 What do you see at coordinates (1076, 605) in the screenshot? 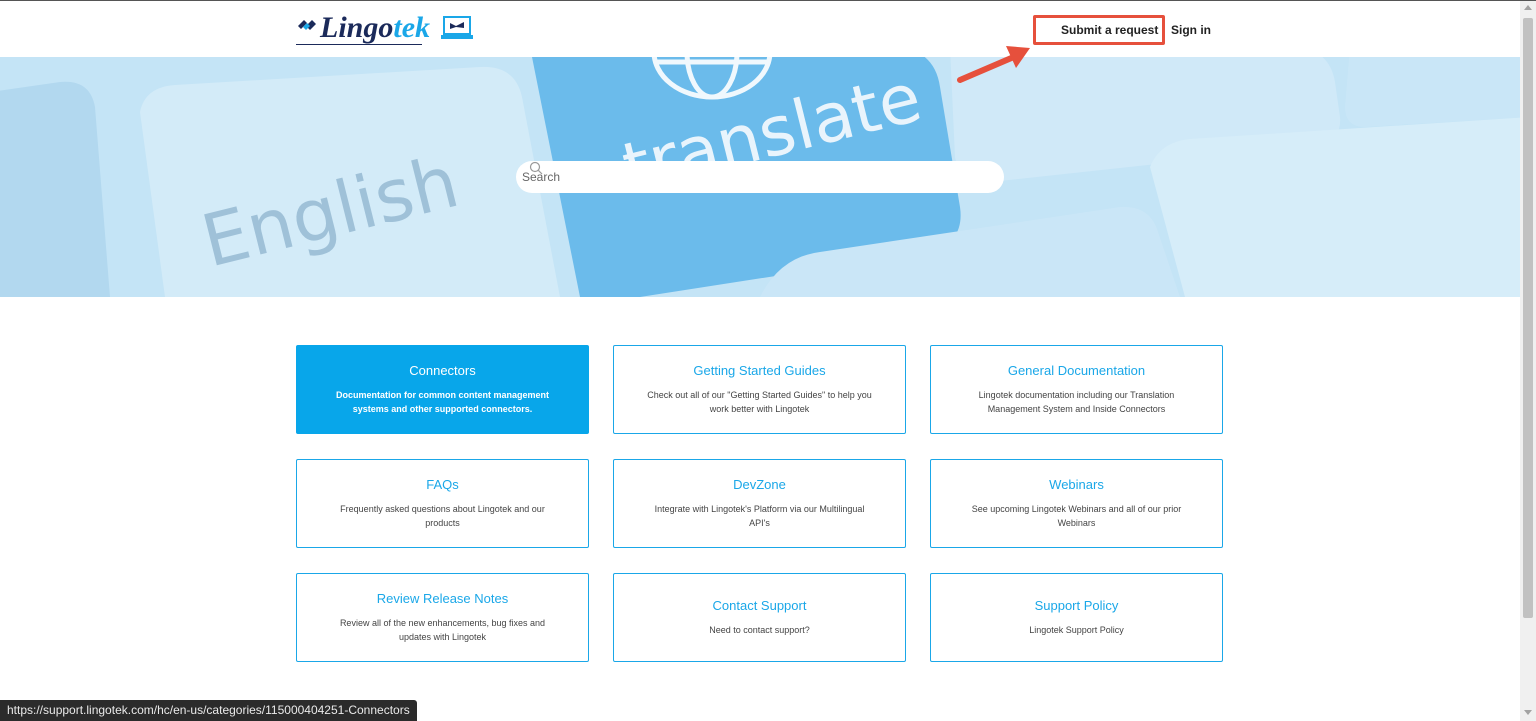
I see `card-title: Support Policy` at bounding box center [1076, 605].